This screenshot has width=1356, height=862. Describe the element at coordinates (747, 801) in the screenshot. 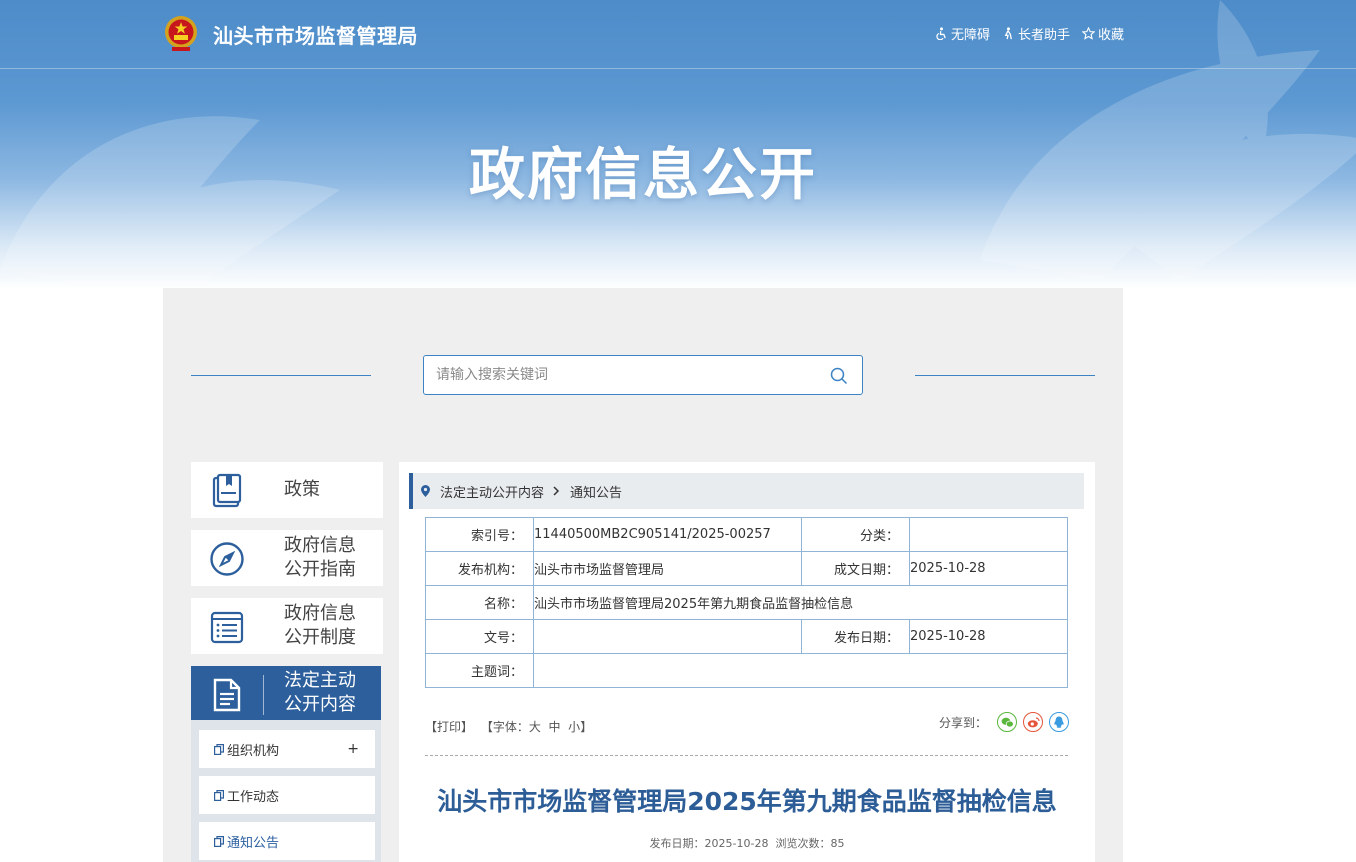

I see `article-title: 汕头市市场监督管理局2025年第九期食品监督抽检信息` at that location.